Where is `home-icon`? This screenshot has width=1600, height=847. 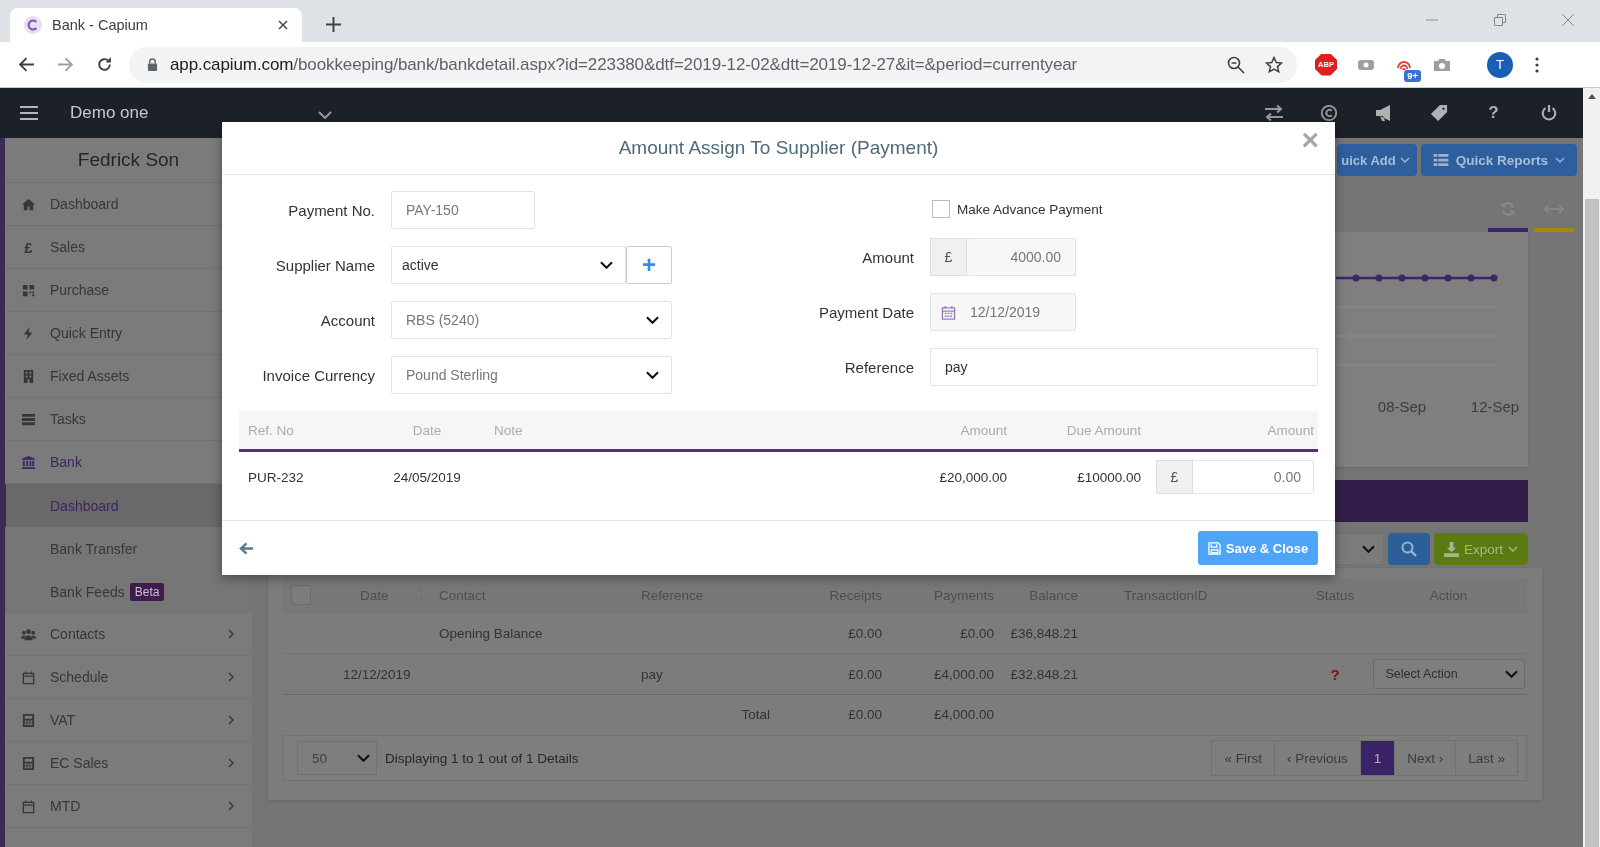 home-icon is located at coordinates (28, 204).